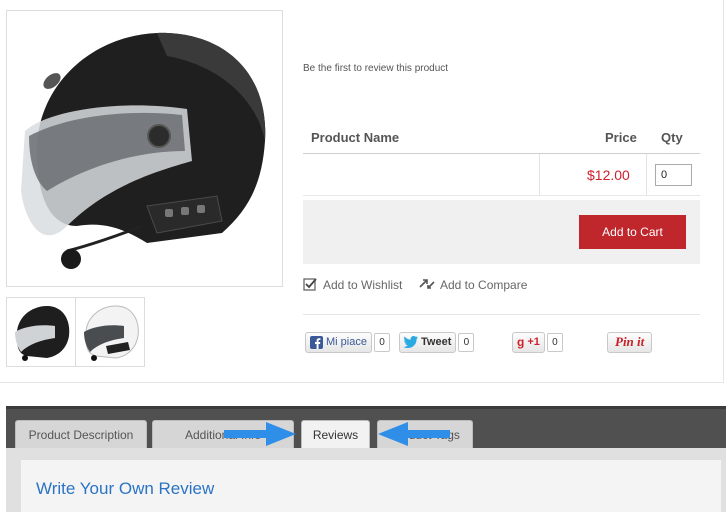 Image resolution: width=726 pixels, height=512 pixels. Describe the element at coordinates (672, 137) in the screenshot. I see `column-header-qty: Qty` at that location.